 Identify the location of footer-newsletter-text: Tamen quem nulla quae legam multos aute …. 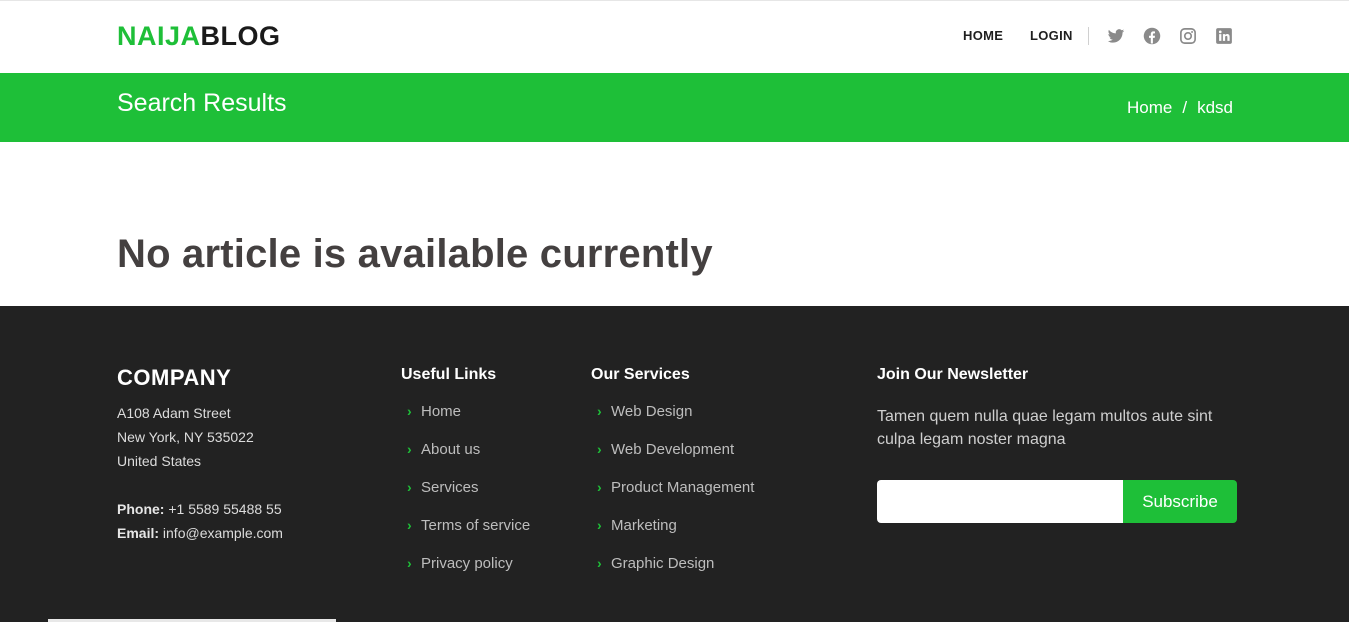
(1045, 428).